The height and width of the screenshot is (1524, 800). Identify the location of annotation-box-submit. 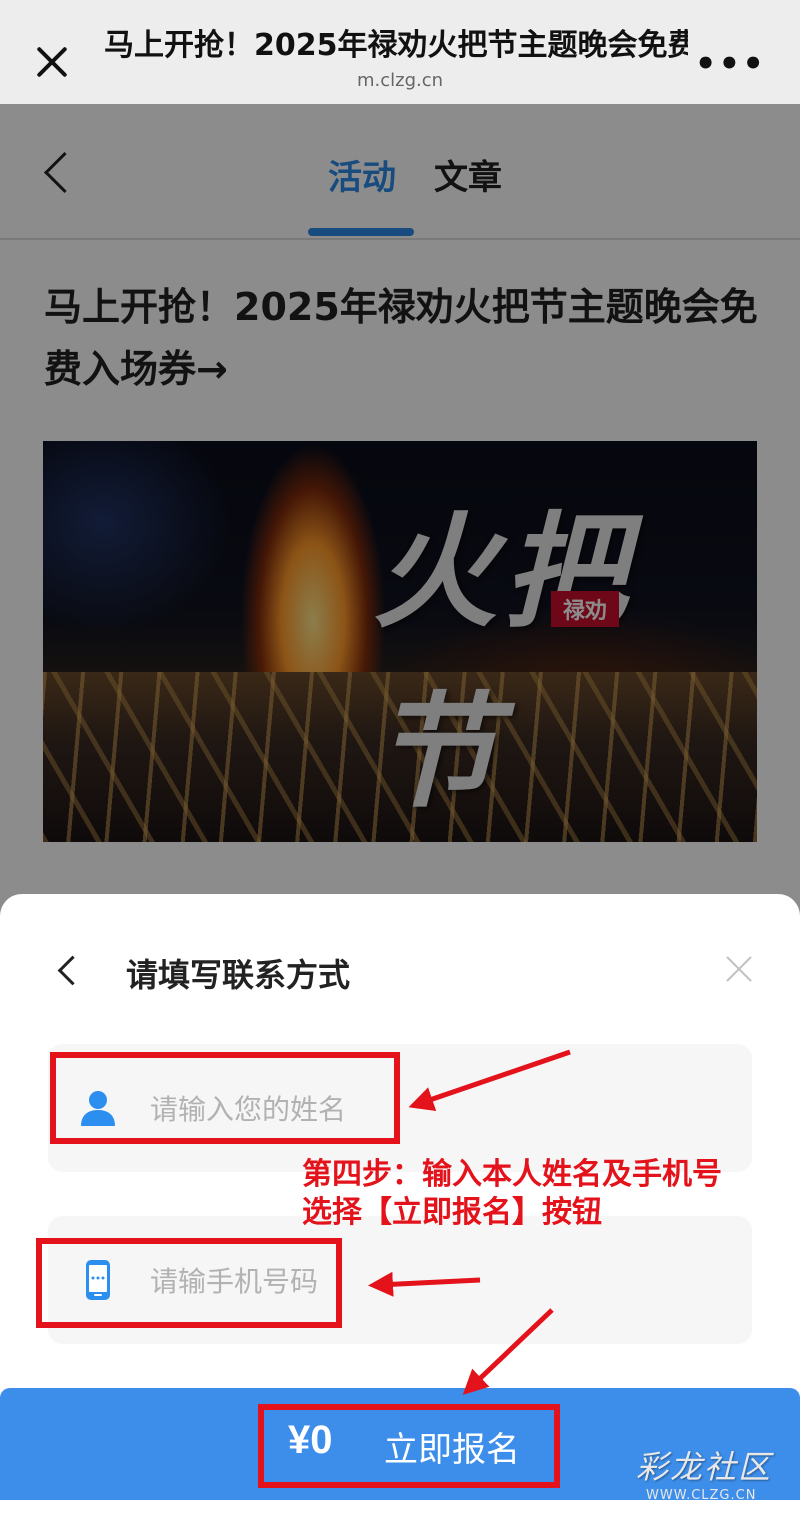
(409, 1446).